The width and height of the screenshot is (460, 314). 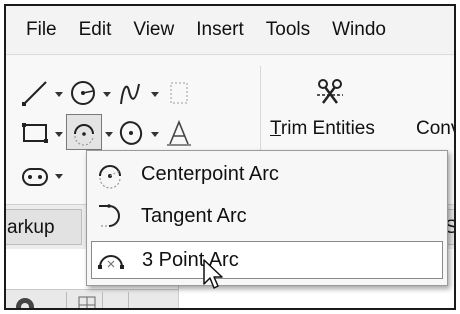 I want to click on menu-insert: Insert, so click(x=220, y=30).